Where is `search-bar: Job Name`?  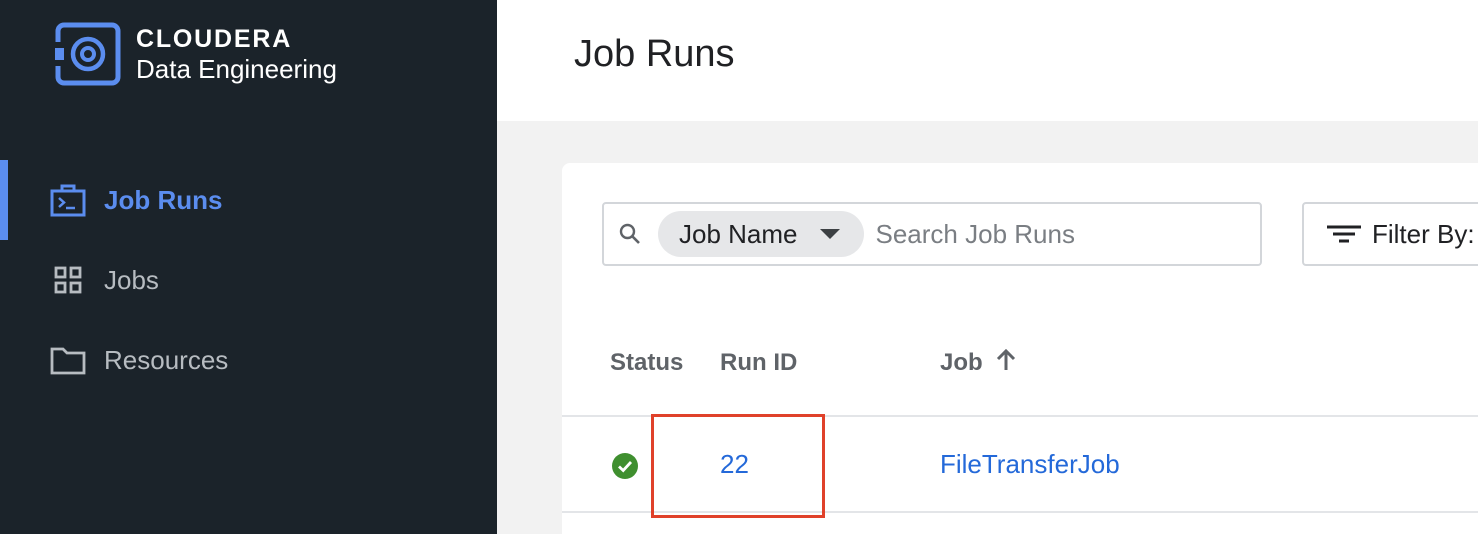
search-bar: Job Name is located at coordinates (932, 234).